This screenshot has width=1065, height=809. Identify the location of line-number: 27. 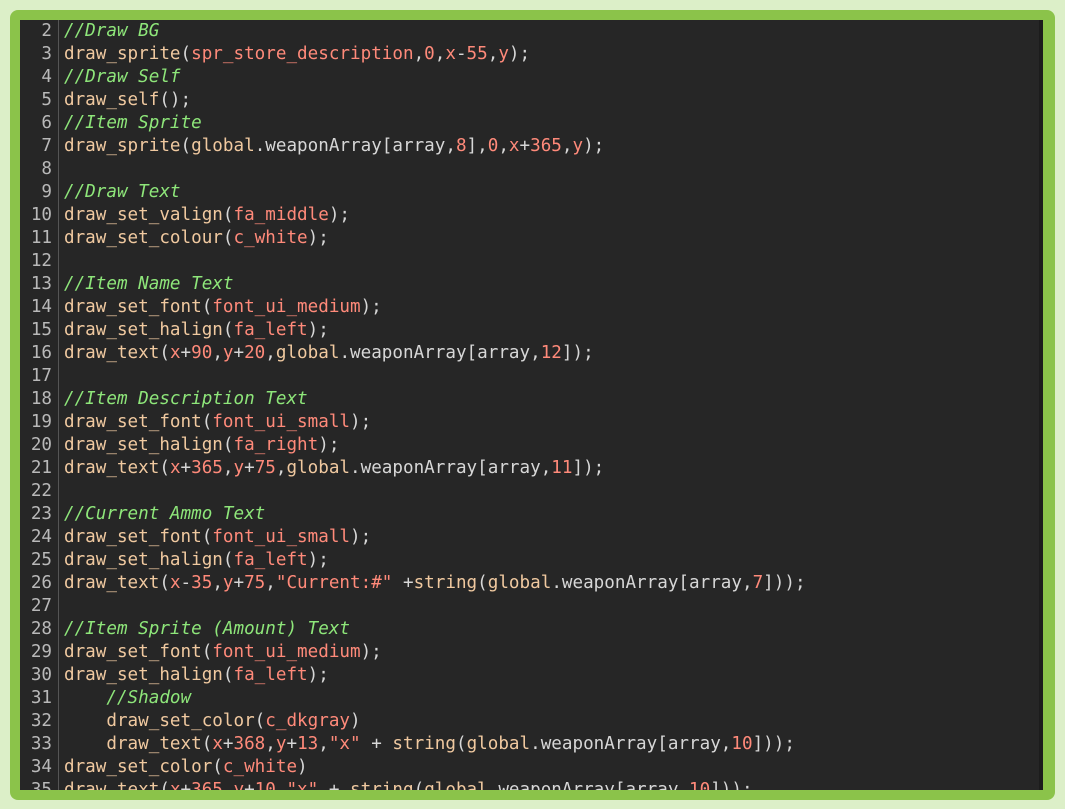
(41, 606).